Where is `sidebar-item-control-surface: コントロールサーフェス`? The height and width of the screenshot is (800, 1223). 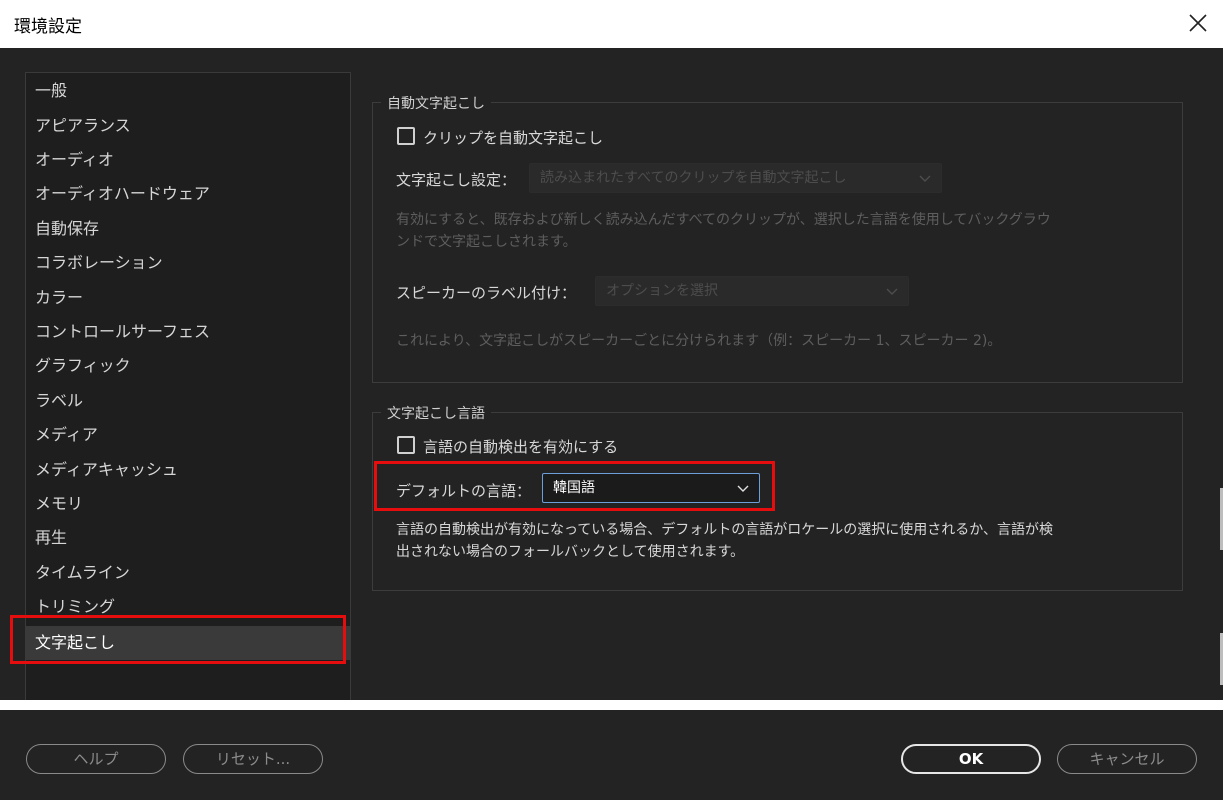 sidebar-item-control-surface: コントロールサーフェス is located at coordinates (188, 332).